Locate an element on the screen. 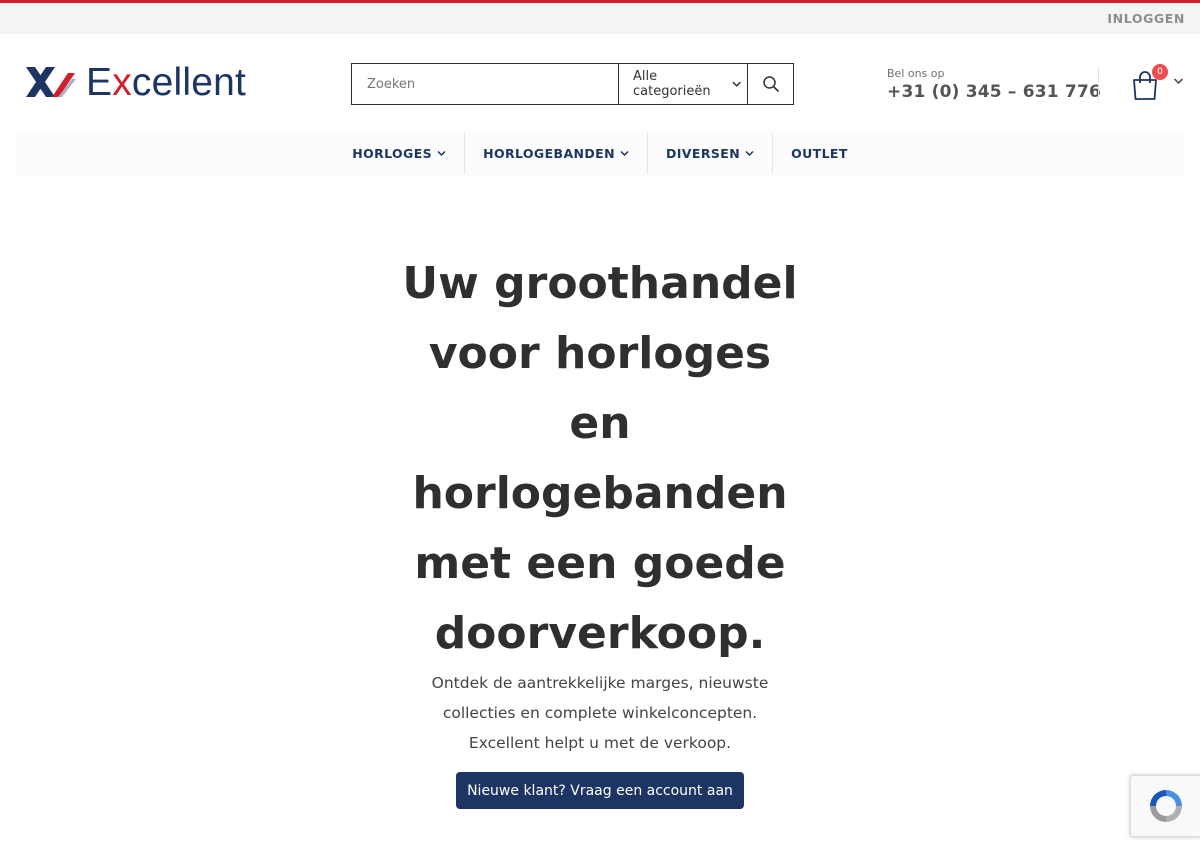  nav-item-horlogebanden: HORLOGEBANDEN is located at coordinates (556, 153).